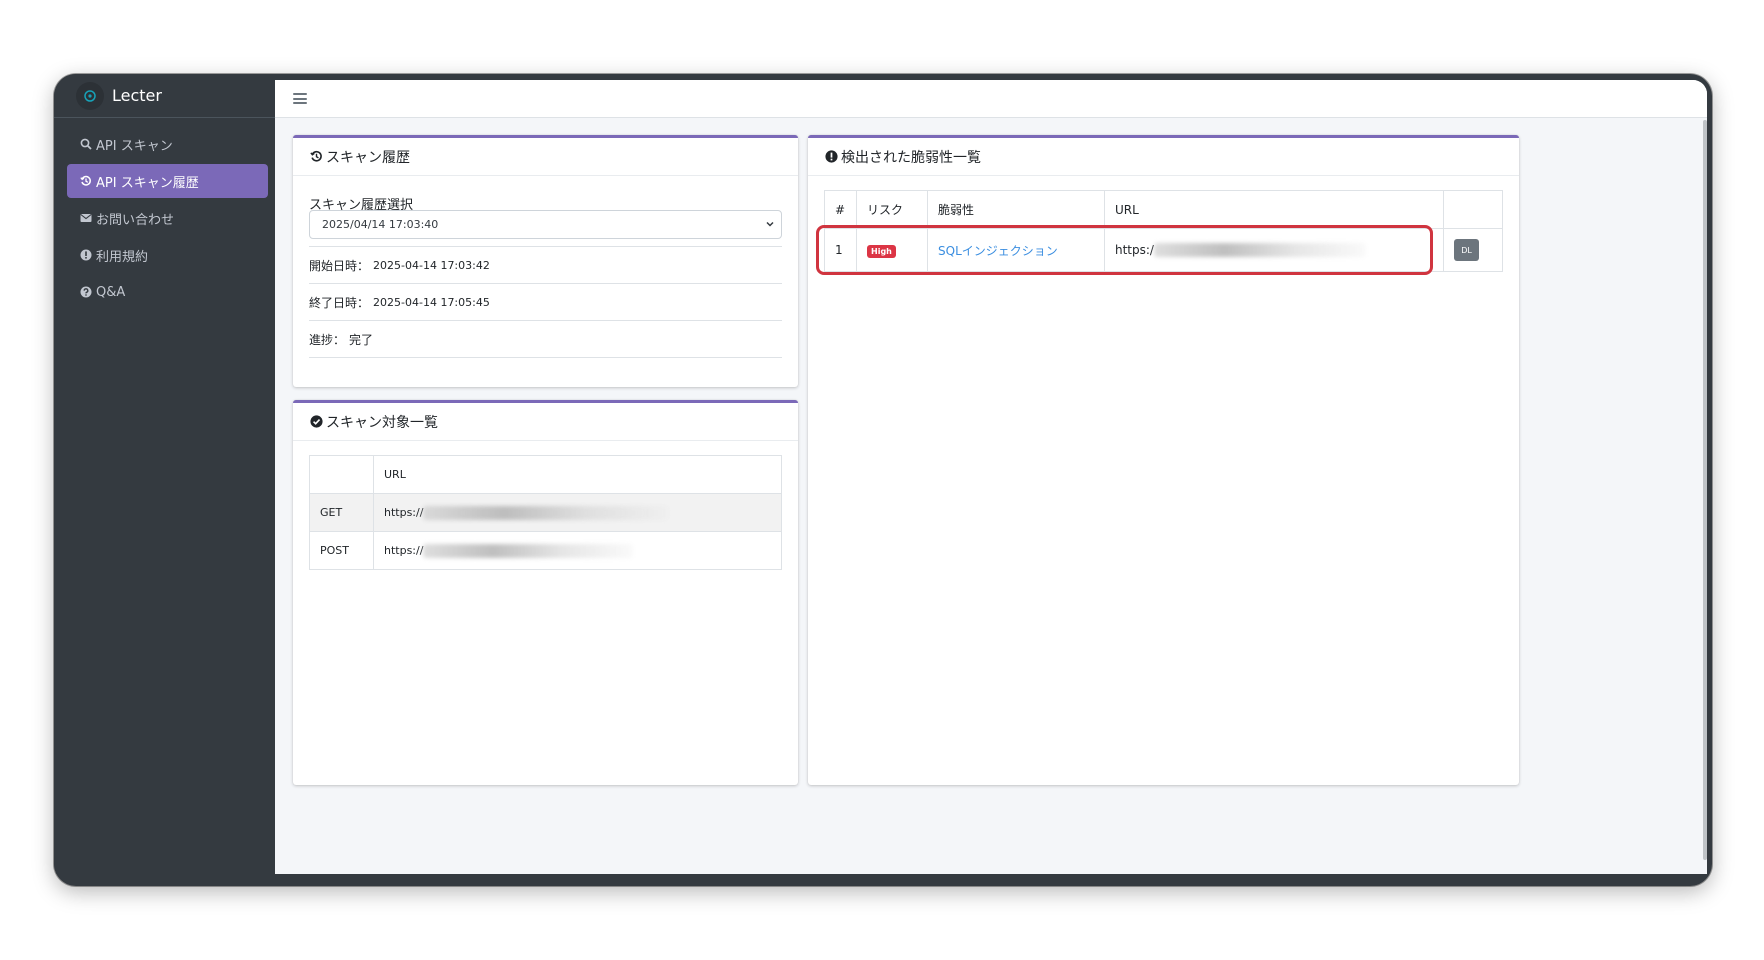 The height and width of the screenshot is (960, 1764). What do you see at coordinates (545, 224) in the screenshot?
I see `scan-history-select: 2025/04/14 17:03:40` at bounding box center [545, 224].